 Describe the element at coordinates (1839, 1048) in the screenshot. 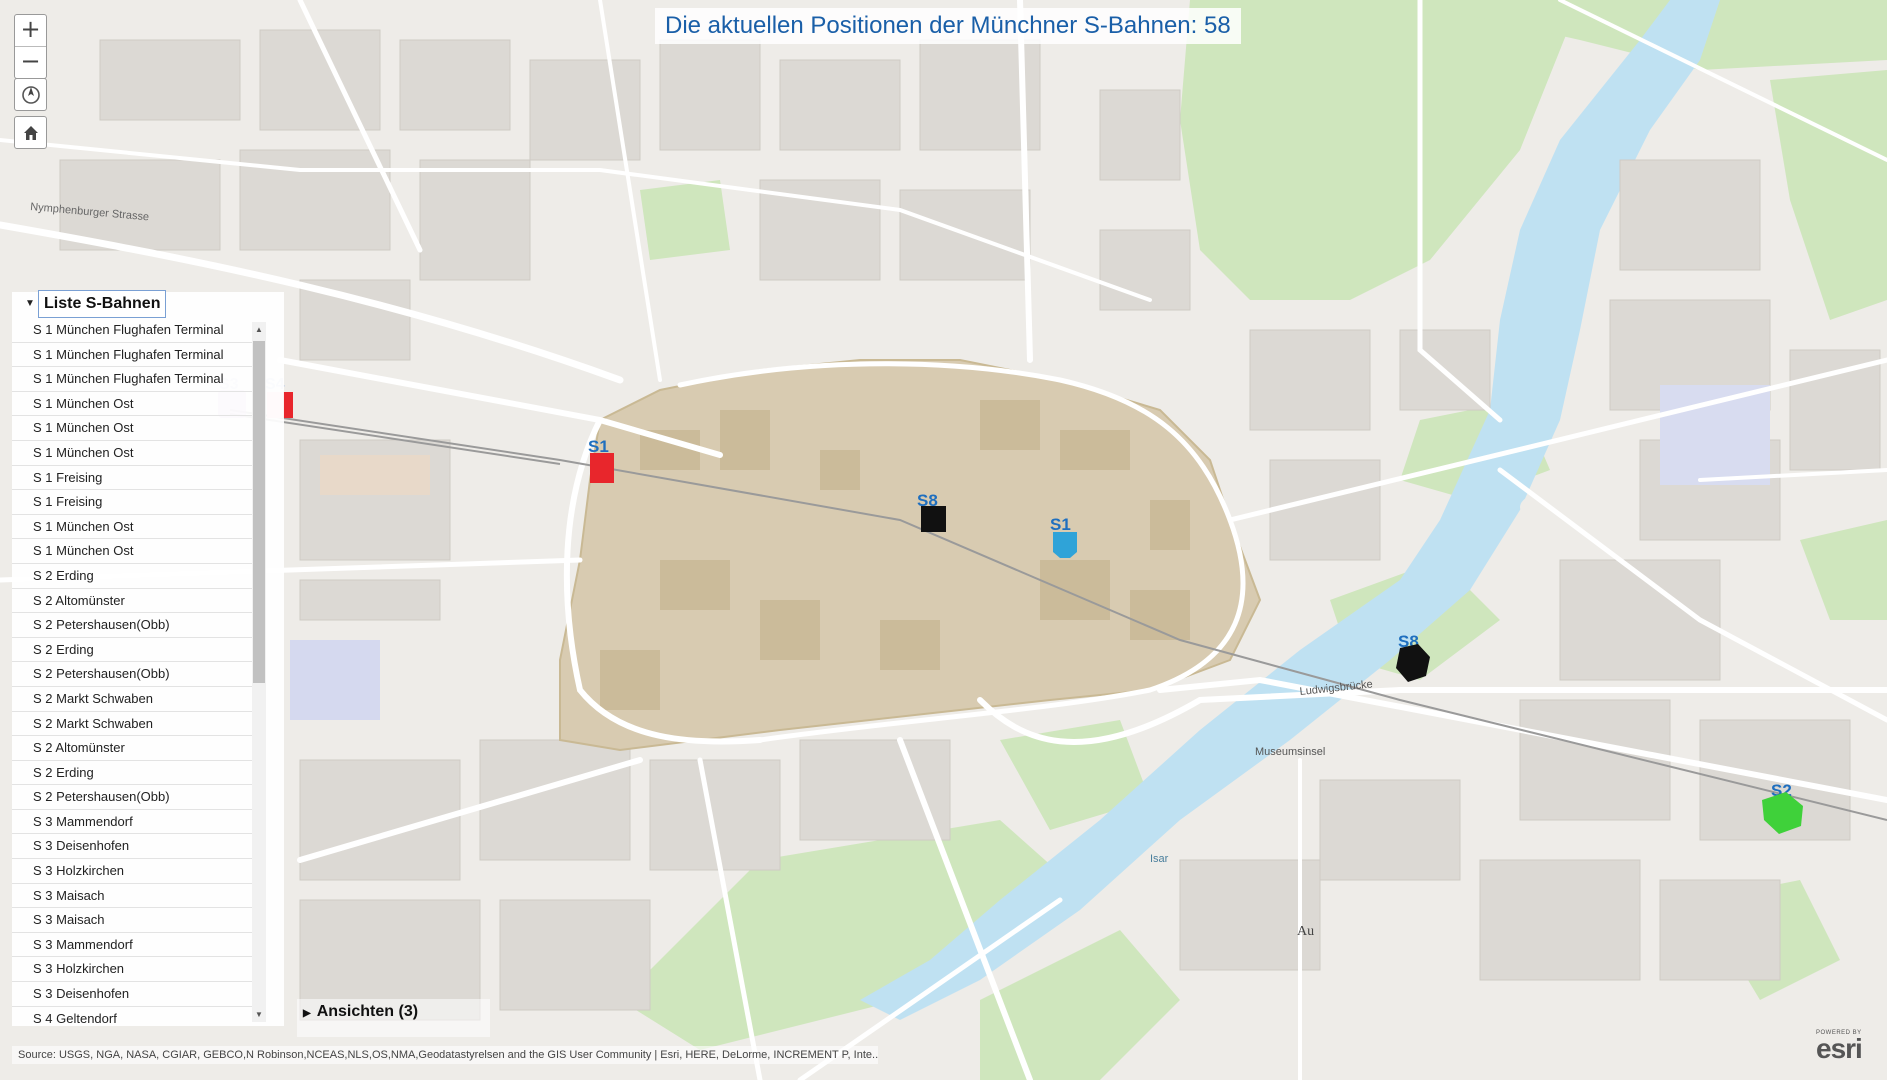

I see `esri-name: esri` at that location.